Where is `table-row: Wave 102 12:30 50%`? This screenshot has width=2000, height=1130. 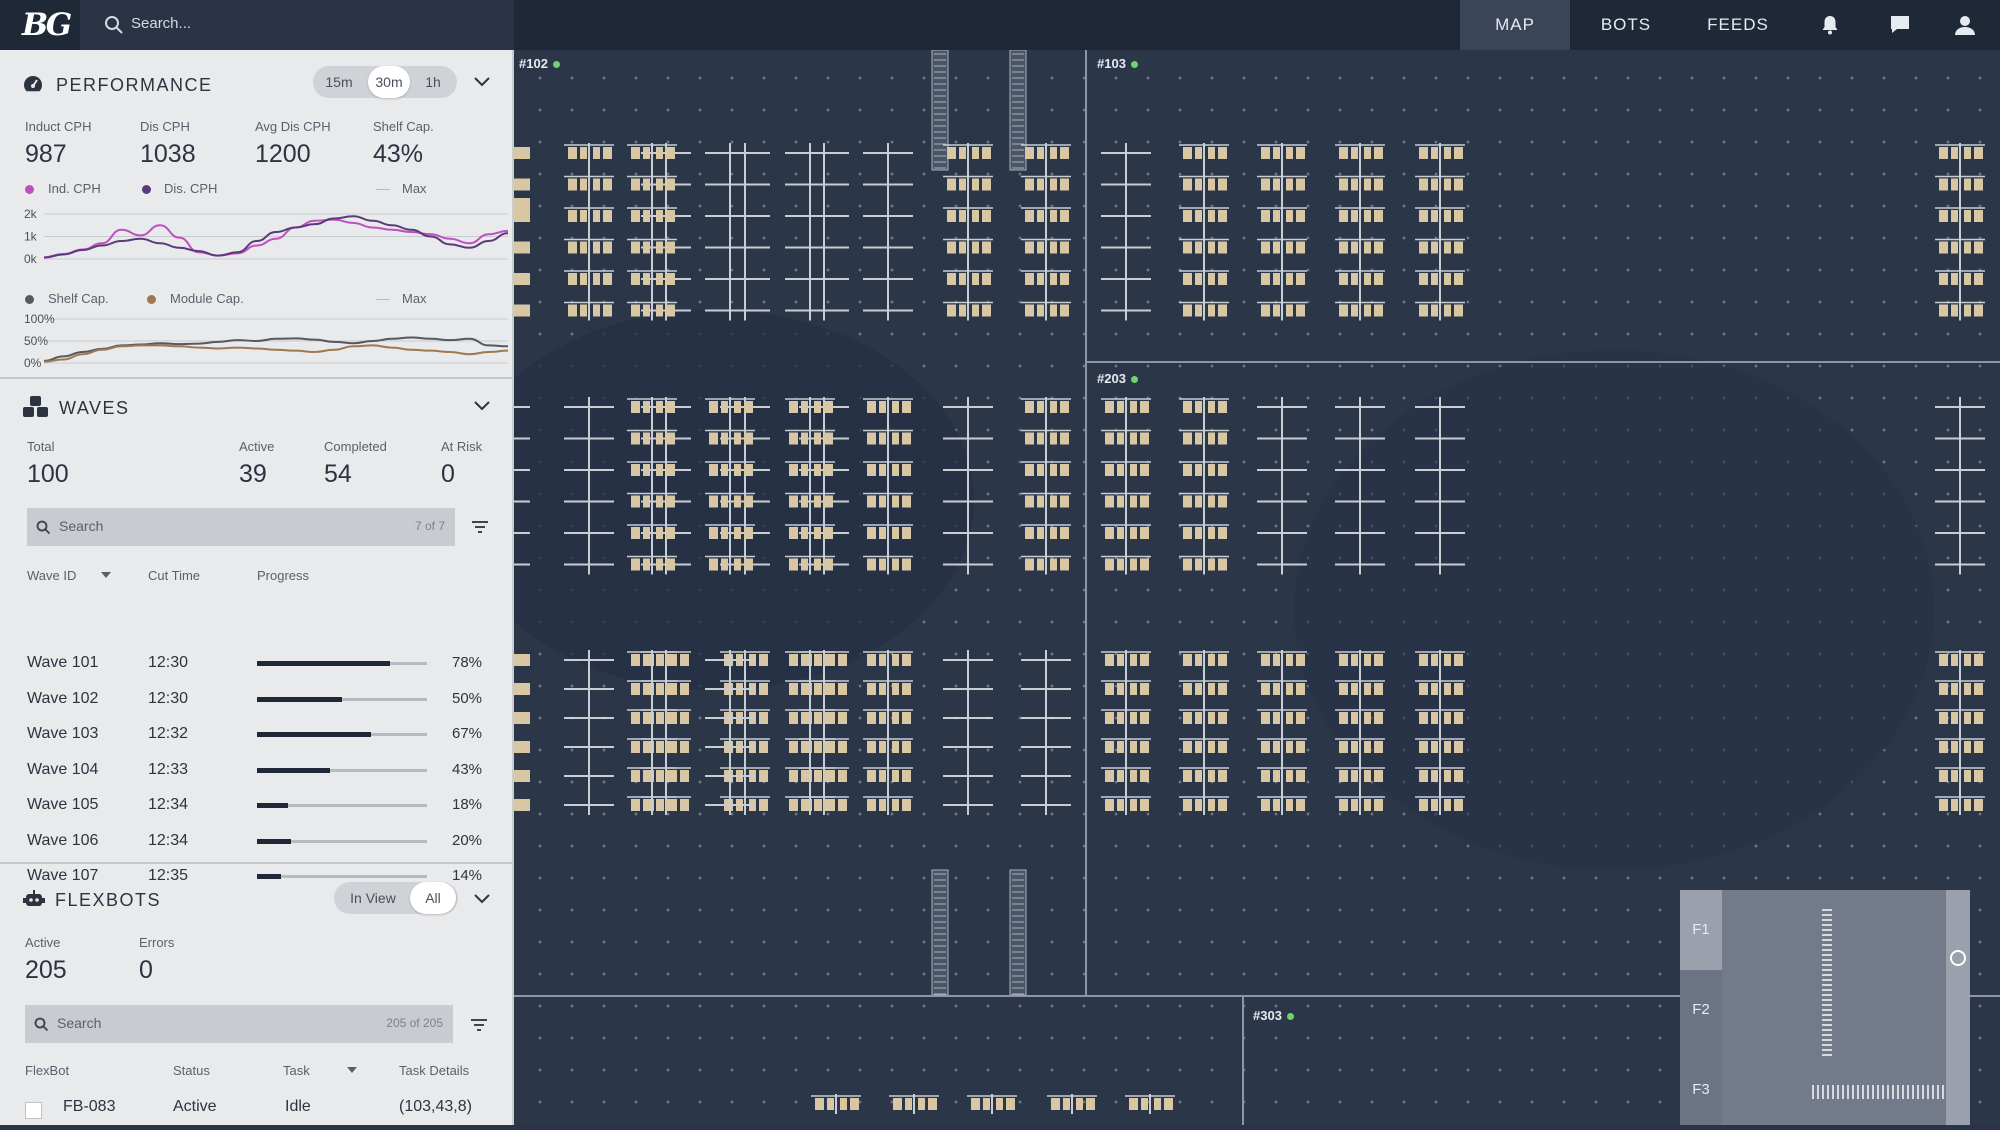
table-row: Wave 102 12:30 50% is located at coordinates (256, 699).